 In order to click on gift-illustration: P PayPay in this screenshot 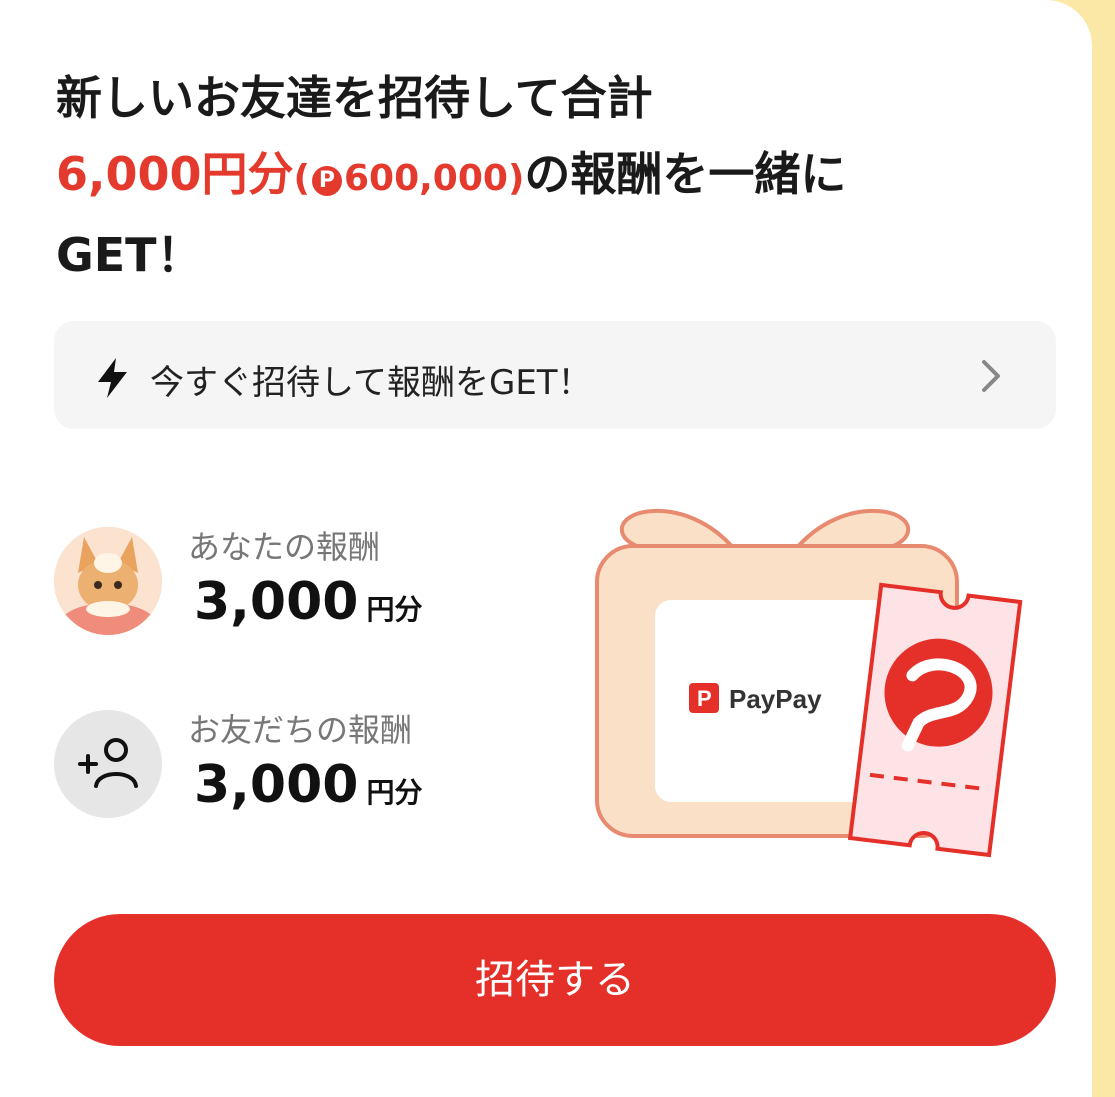, I will do `click(809, 683)`.